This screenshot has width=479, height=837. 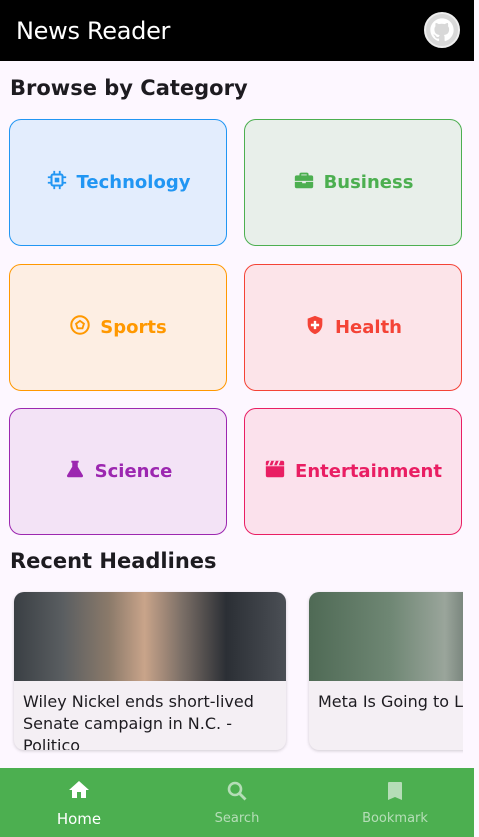 What do you see at coordinates (57, 182) in the screenshot?
I see `chip-icon` at bounding box center [57, 182].